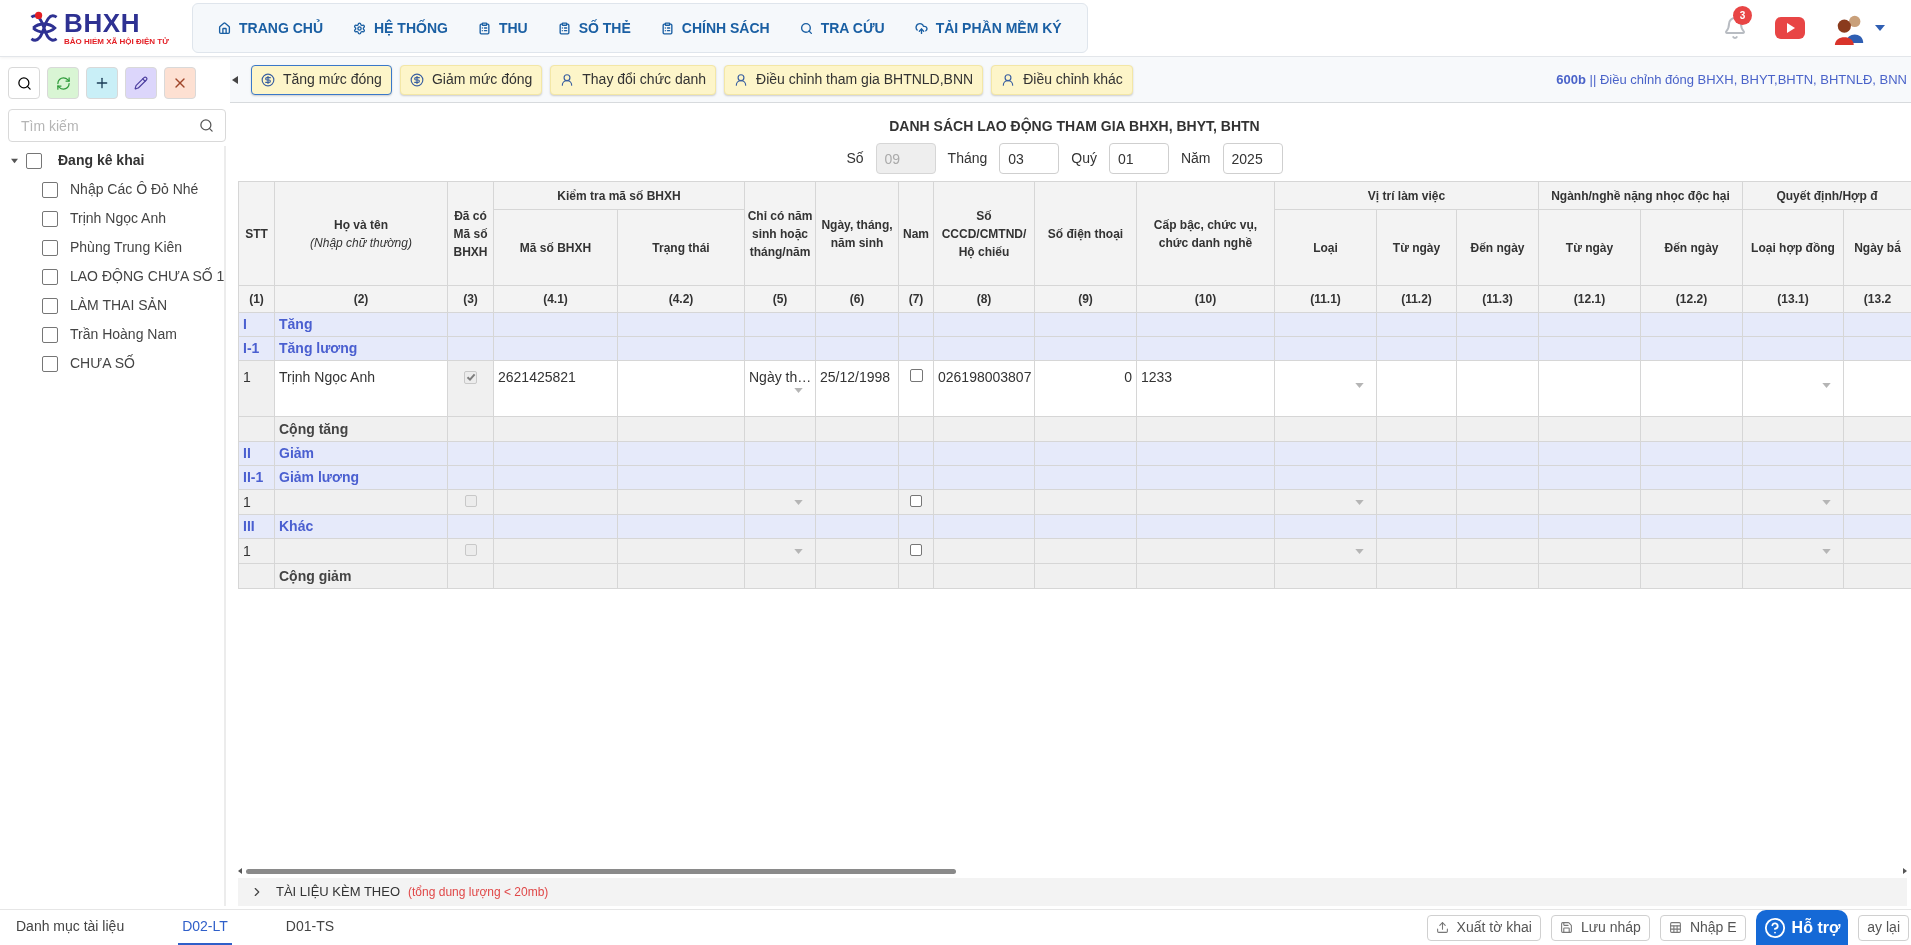 The height and width of the screenshot is (945, 1911). What do you see at coordinates (1691, 299) in the screenshot?
I see `column-number: (12.2)` at bounding box center [1691, 299].